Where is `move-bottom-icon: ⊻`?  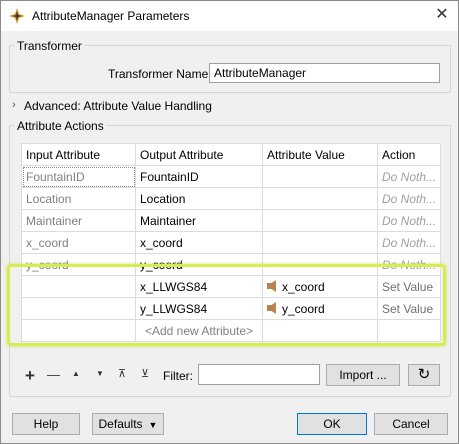 move-bottom-icon: ⊻ is located at coordinates (145, 373).